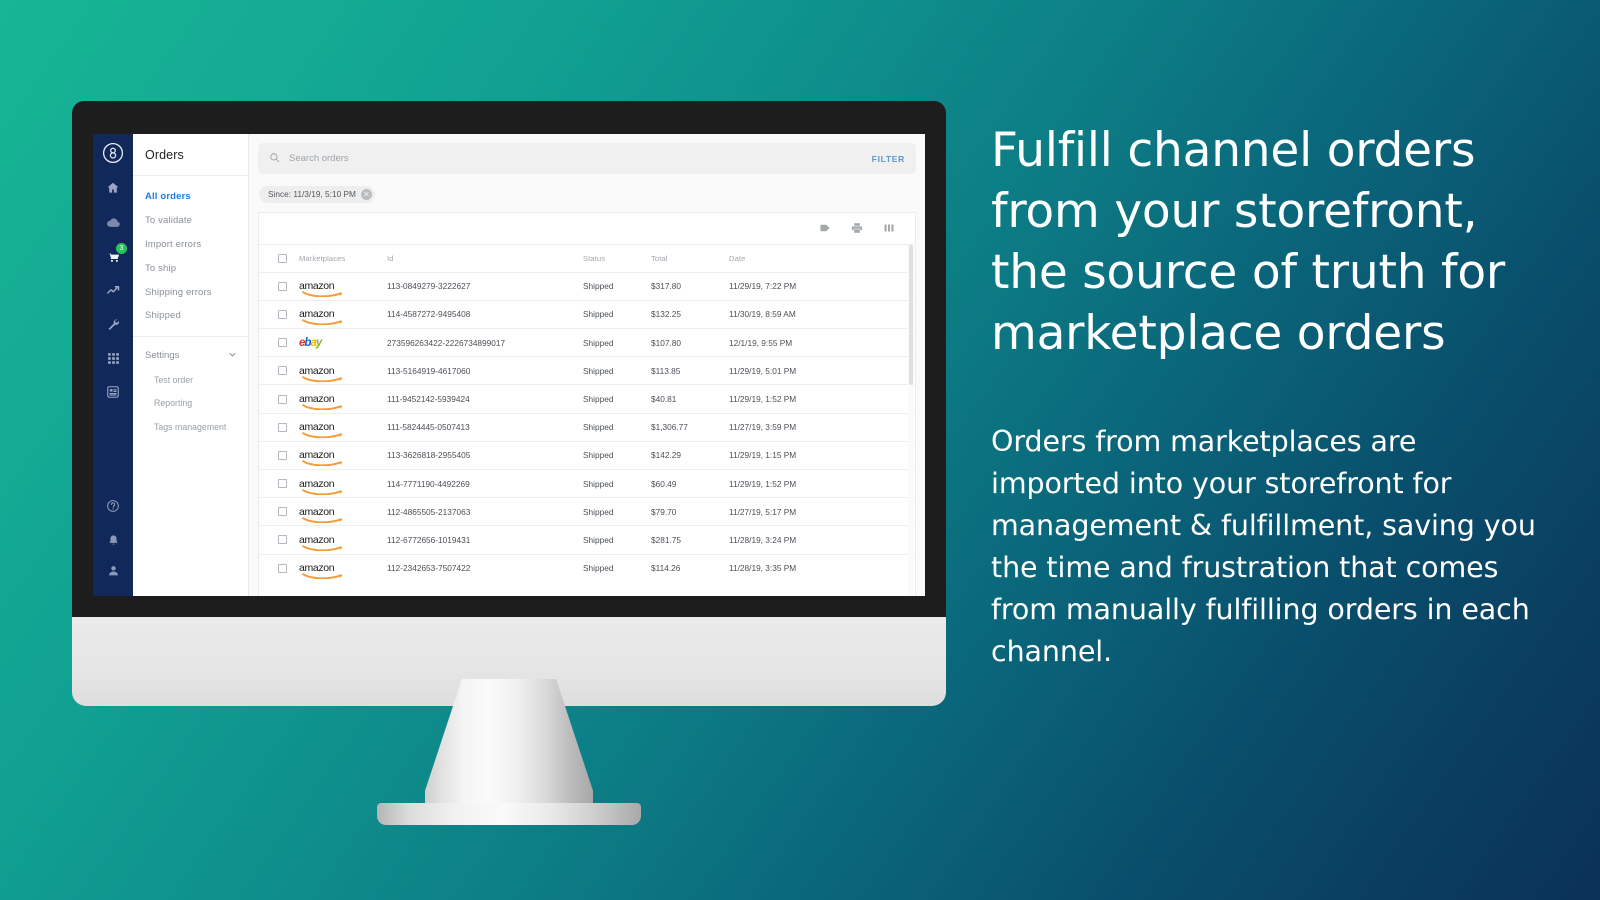 The width and height of the screenshot is (1600, 900). Describe the element at coordinates (822, 258) in the screenshot. I see `column-header-date: Date` at that location.